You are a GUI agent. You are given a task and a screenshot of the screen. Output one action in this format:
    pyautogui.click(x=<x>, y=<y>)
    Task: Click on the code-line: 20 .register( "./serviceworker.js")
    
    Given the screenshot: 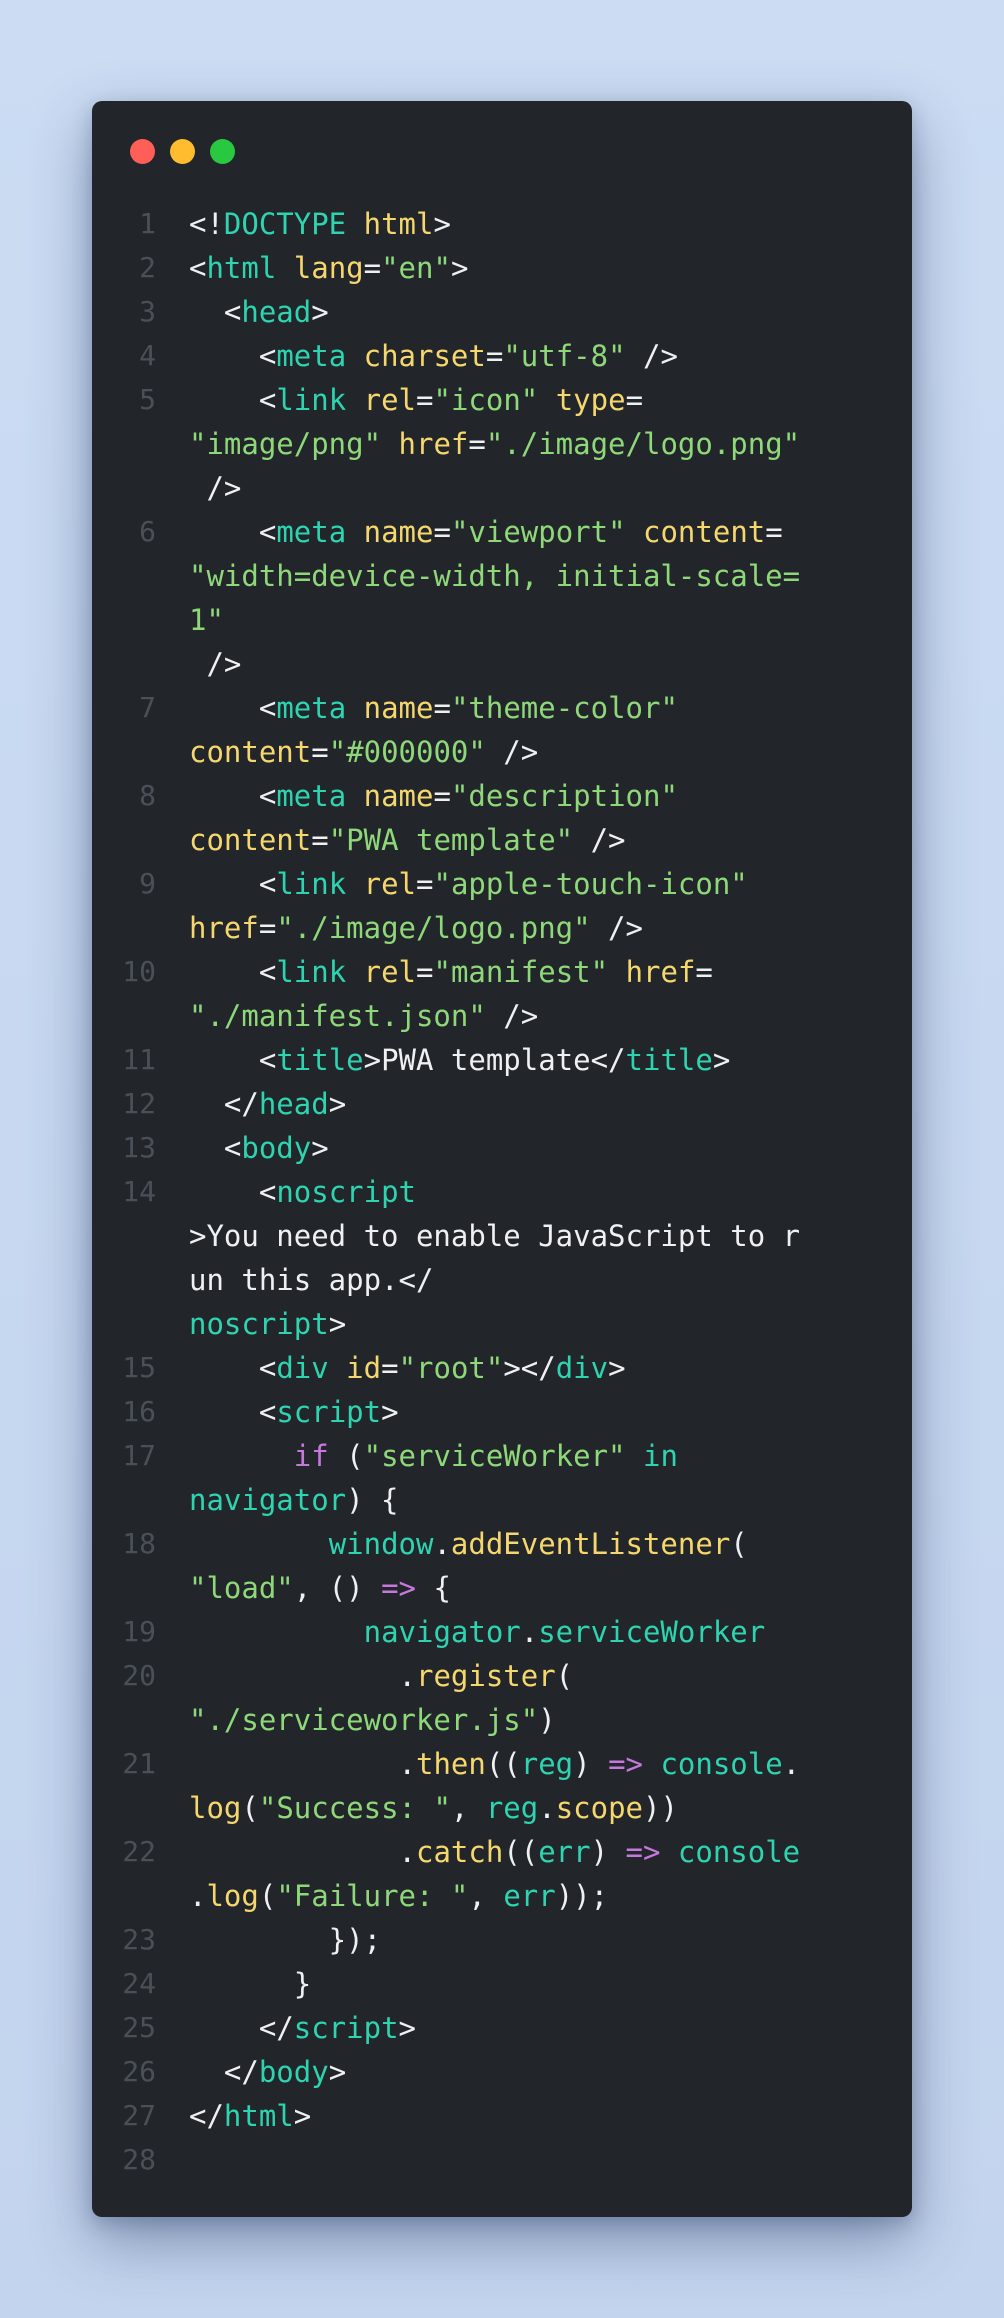 What is the action you would take?
    pyautogui.click(x=502, y=1698)
    